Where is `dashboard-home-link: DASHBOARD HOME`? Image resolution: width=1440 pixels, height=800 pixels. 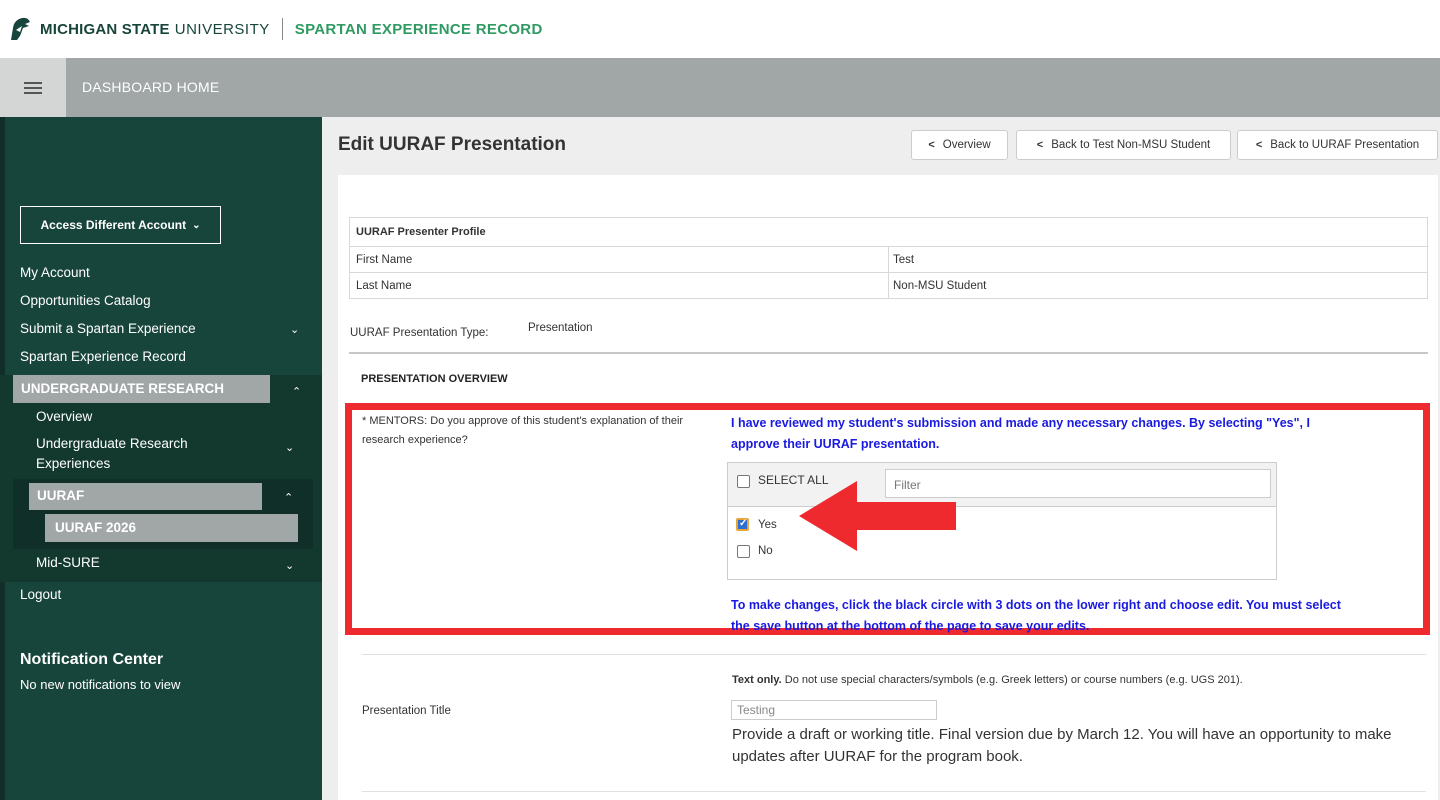
dashboard-home-link: DASHBOARD HOME is located at coordinates (150, 87).